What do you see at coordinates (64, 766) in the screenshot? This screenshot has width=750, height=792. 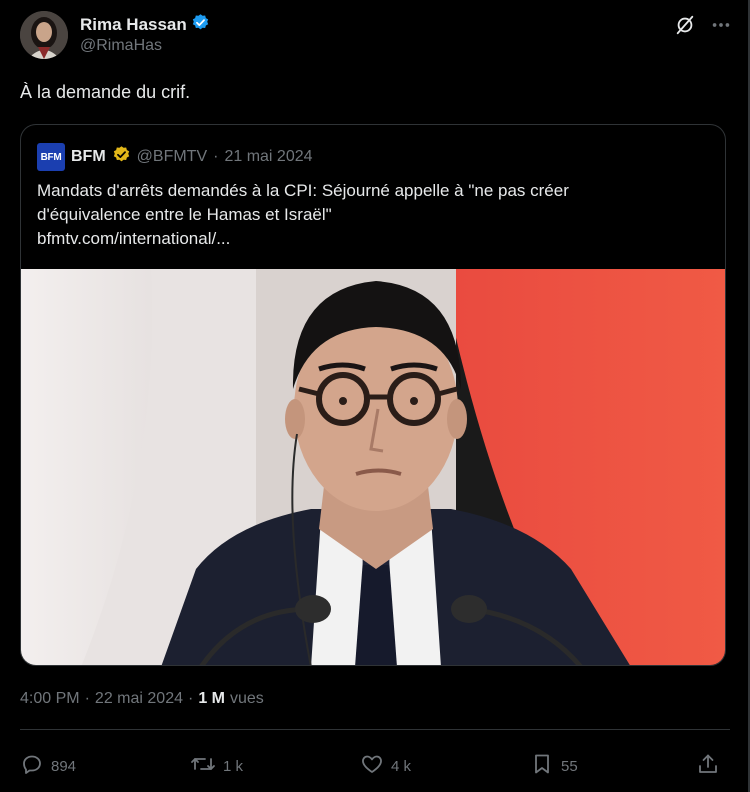 I see `reply-count: 894` at bounding box center [64, 766].